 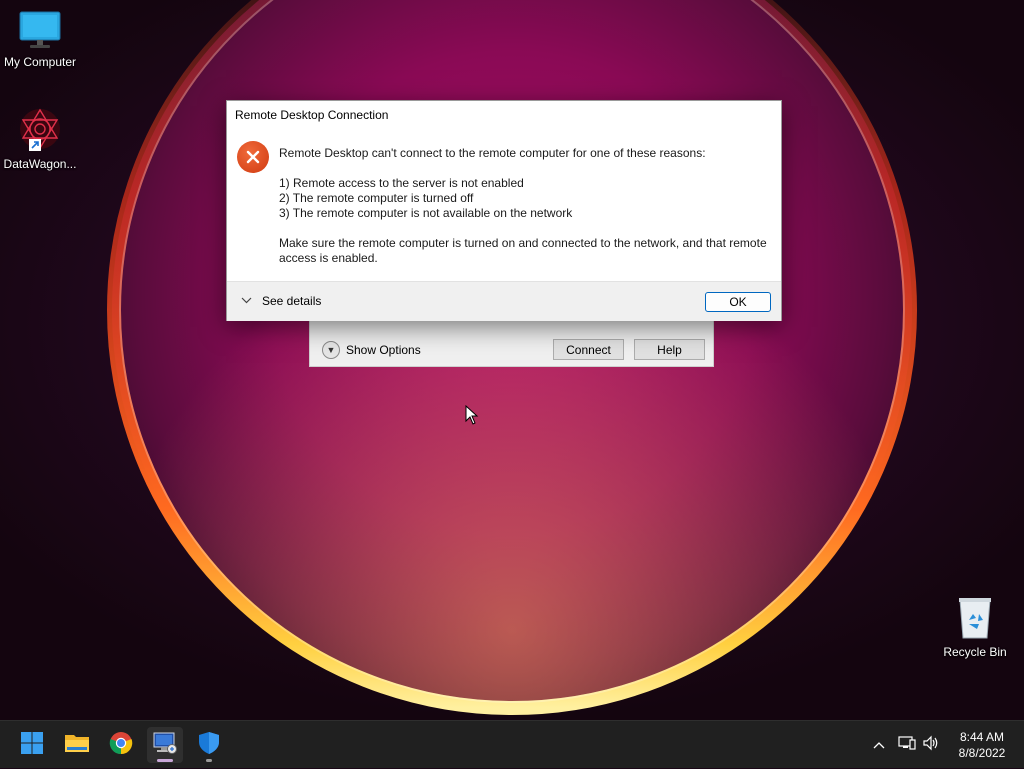 I want to click on desktop-icon-my-computer: My Computer, so click(x=40, y=39).